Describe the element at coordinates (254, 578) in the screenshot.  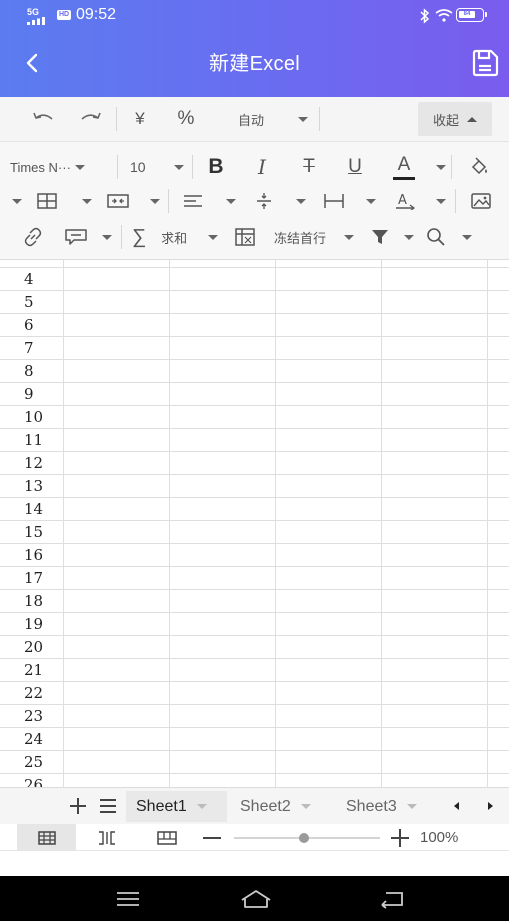
I see `table-row: 17` at that location.